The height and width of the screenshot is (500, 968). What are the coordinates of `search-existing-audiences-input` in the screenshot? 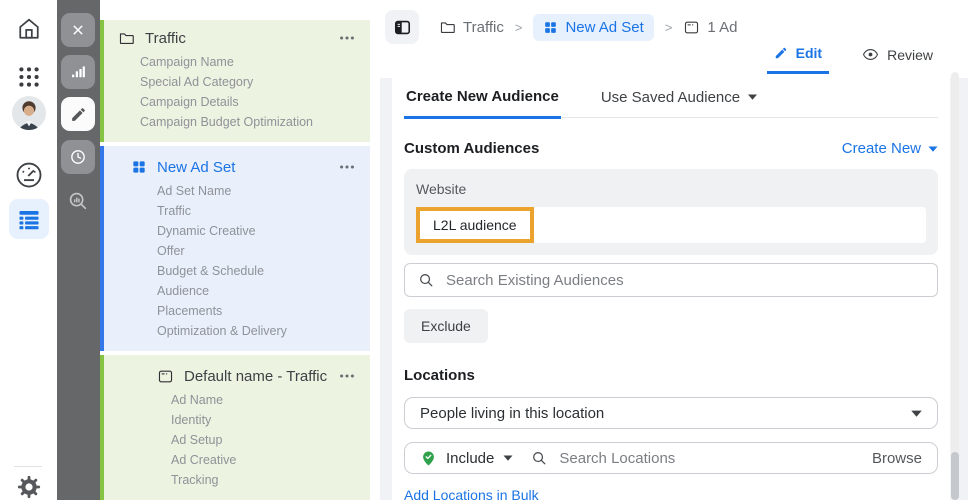 It's located at (685, 280).